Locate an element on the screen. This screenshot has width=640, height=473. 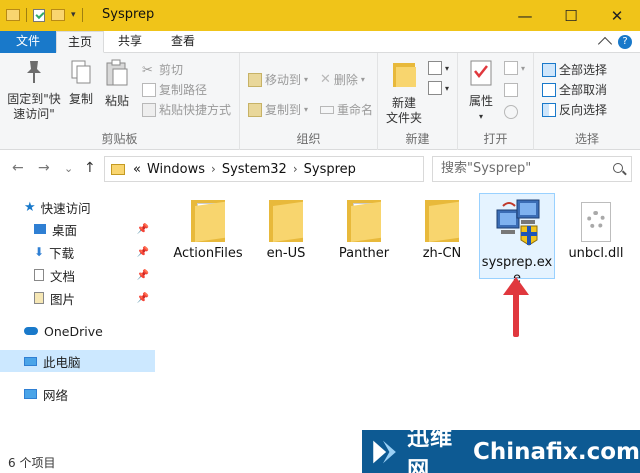
nav-quick-access: ★ 快速访问 is located at coordinates (77, 207).